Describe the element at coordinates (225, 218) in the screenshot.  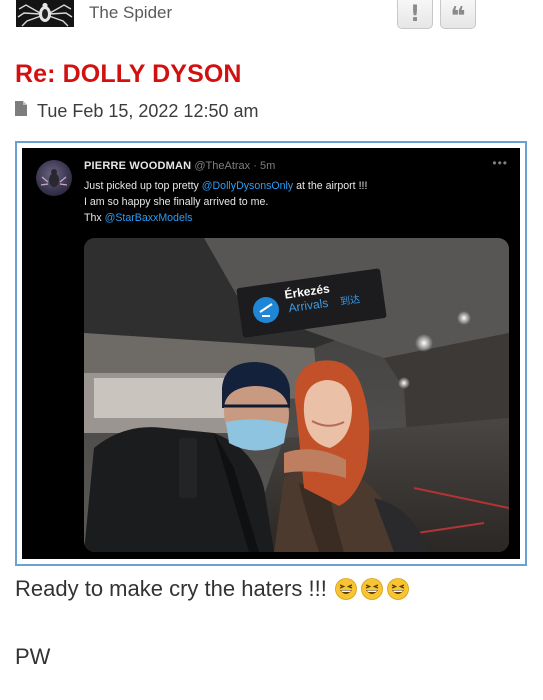
I see `tweet-line-3: Thx @StarBaxxModels` at that location.